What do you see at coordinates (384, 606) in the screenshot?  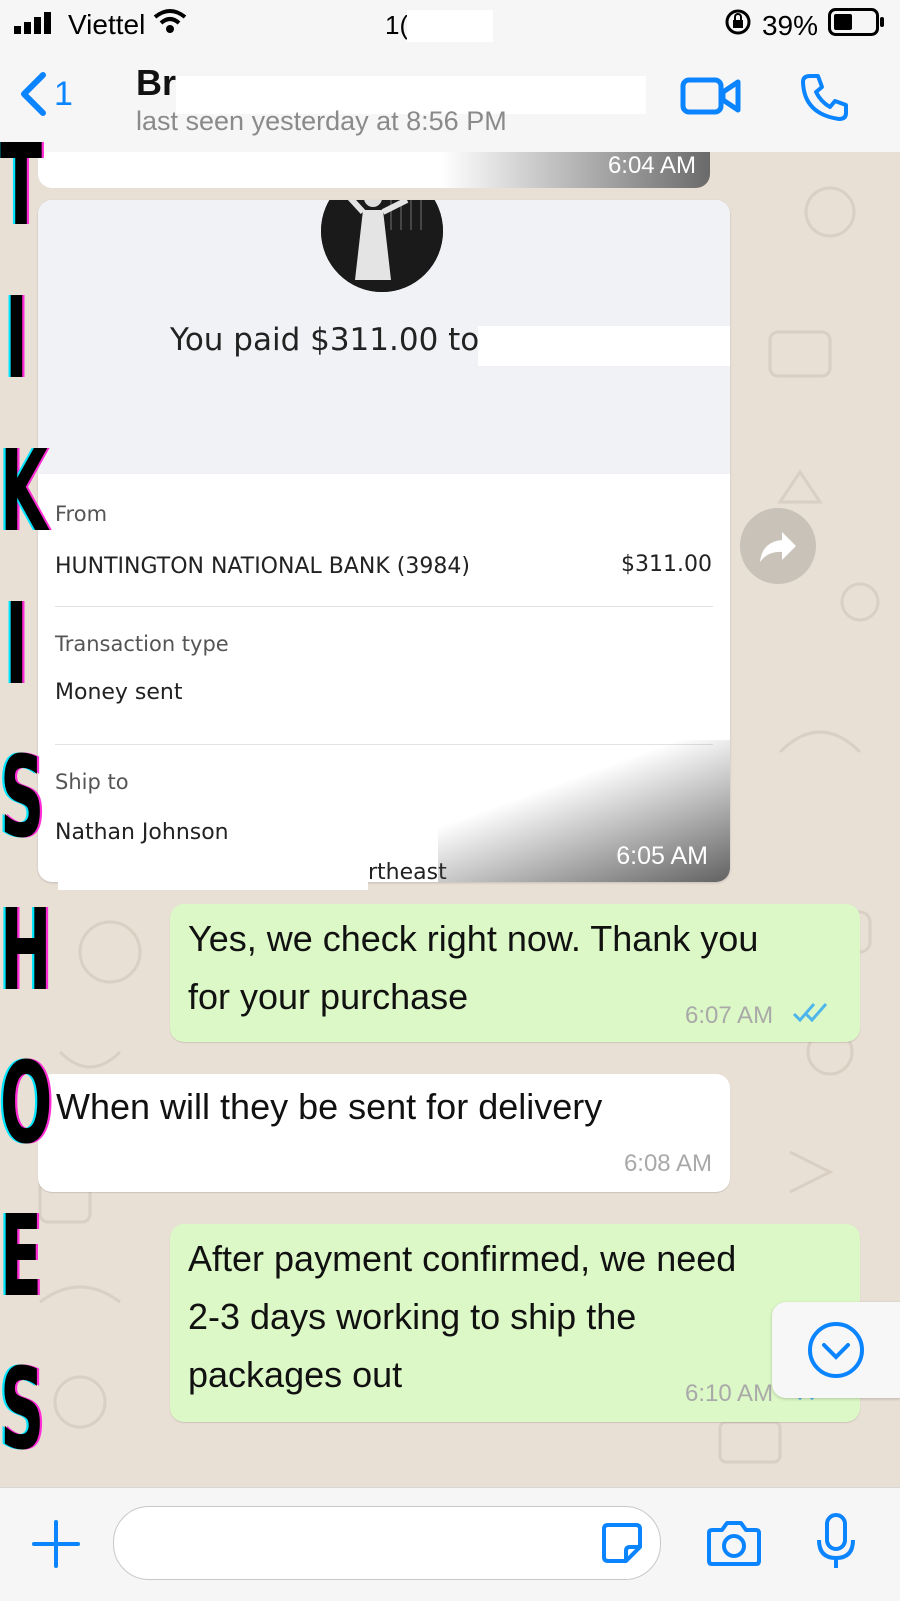 I see `divider` at bounding box center [384, 606].